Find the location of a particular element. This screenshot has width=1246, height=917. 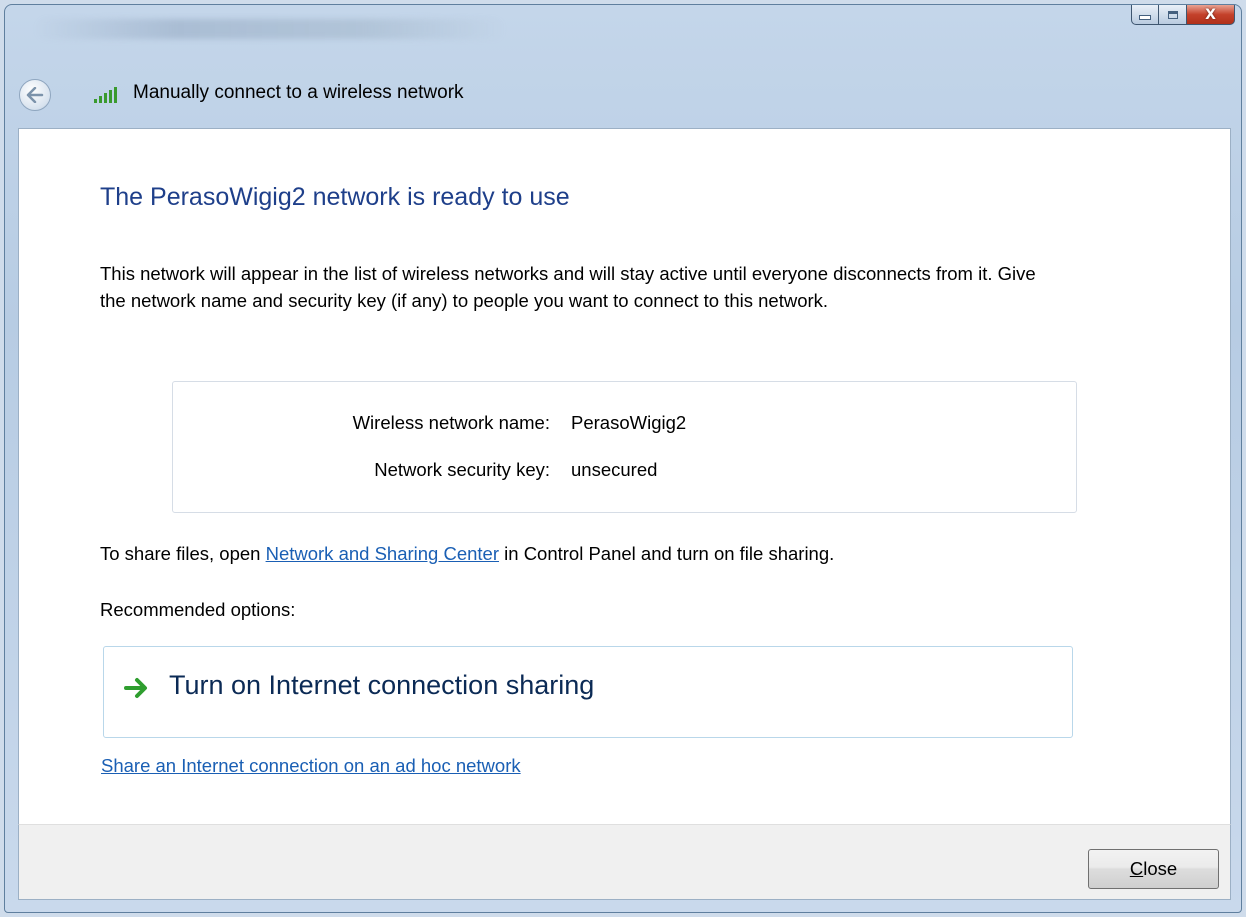

close-button: Close is located at coordinates (1153, 869).